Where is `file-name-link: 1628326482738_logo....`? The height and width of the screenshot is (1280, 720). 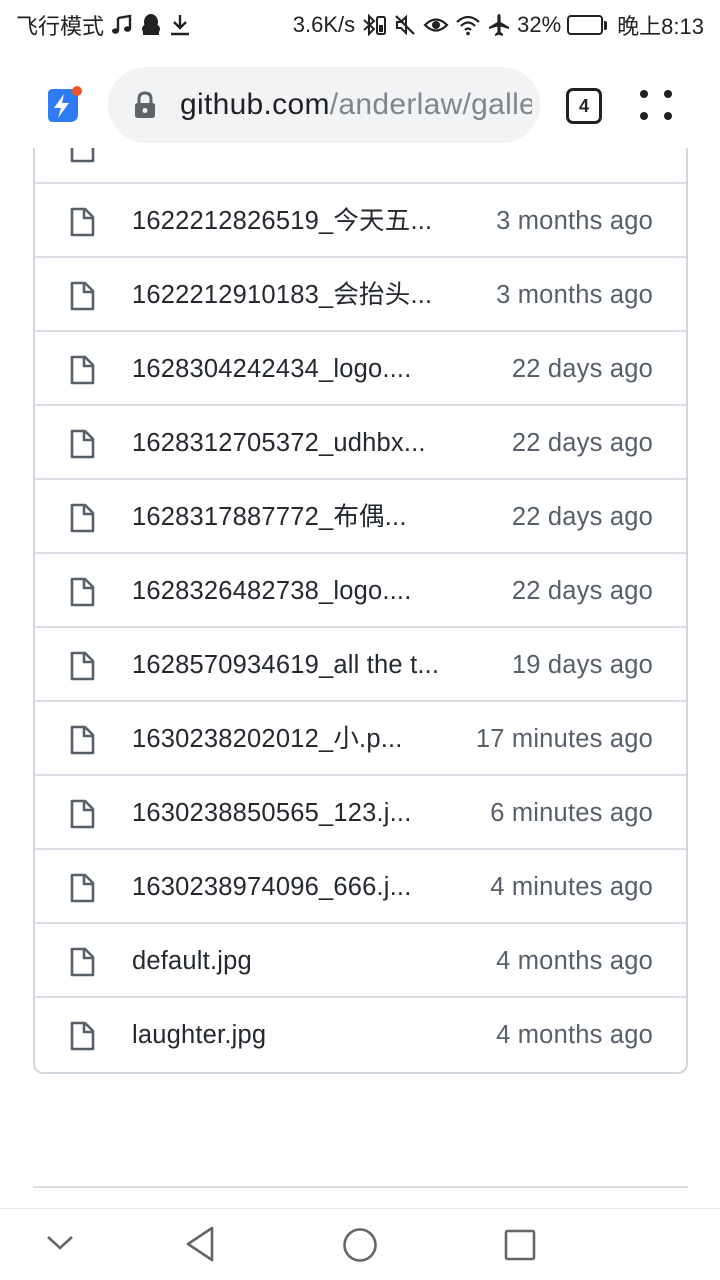 file-name-link: 1628326482738_logo.... is located at coordinates (272, 591).